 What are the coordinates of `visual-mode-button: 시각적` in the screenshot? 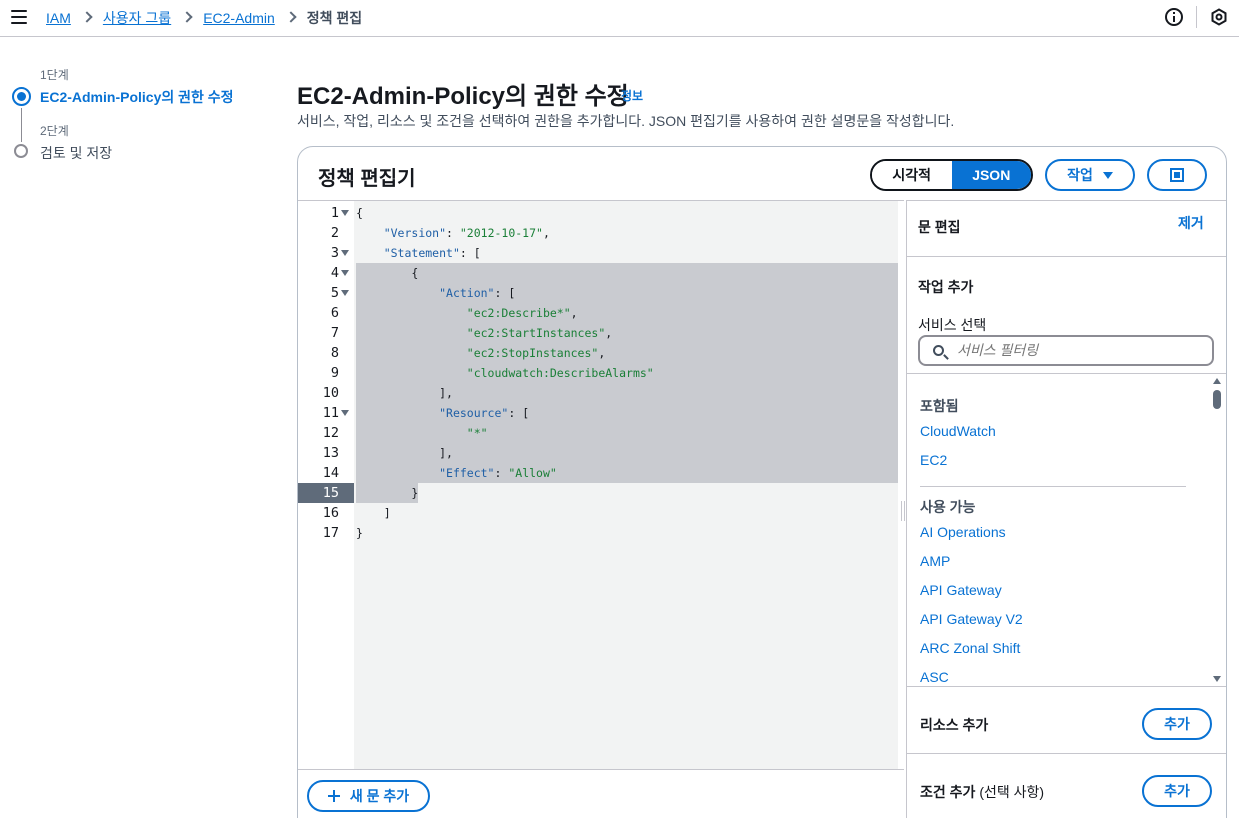 It's located at (912, 175).